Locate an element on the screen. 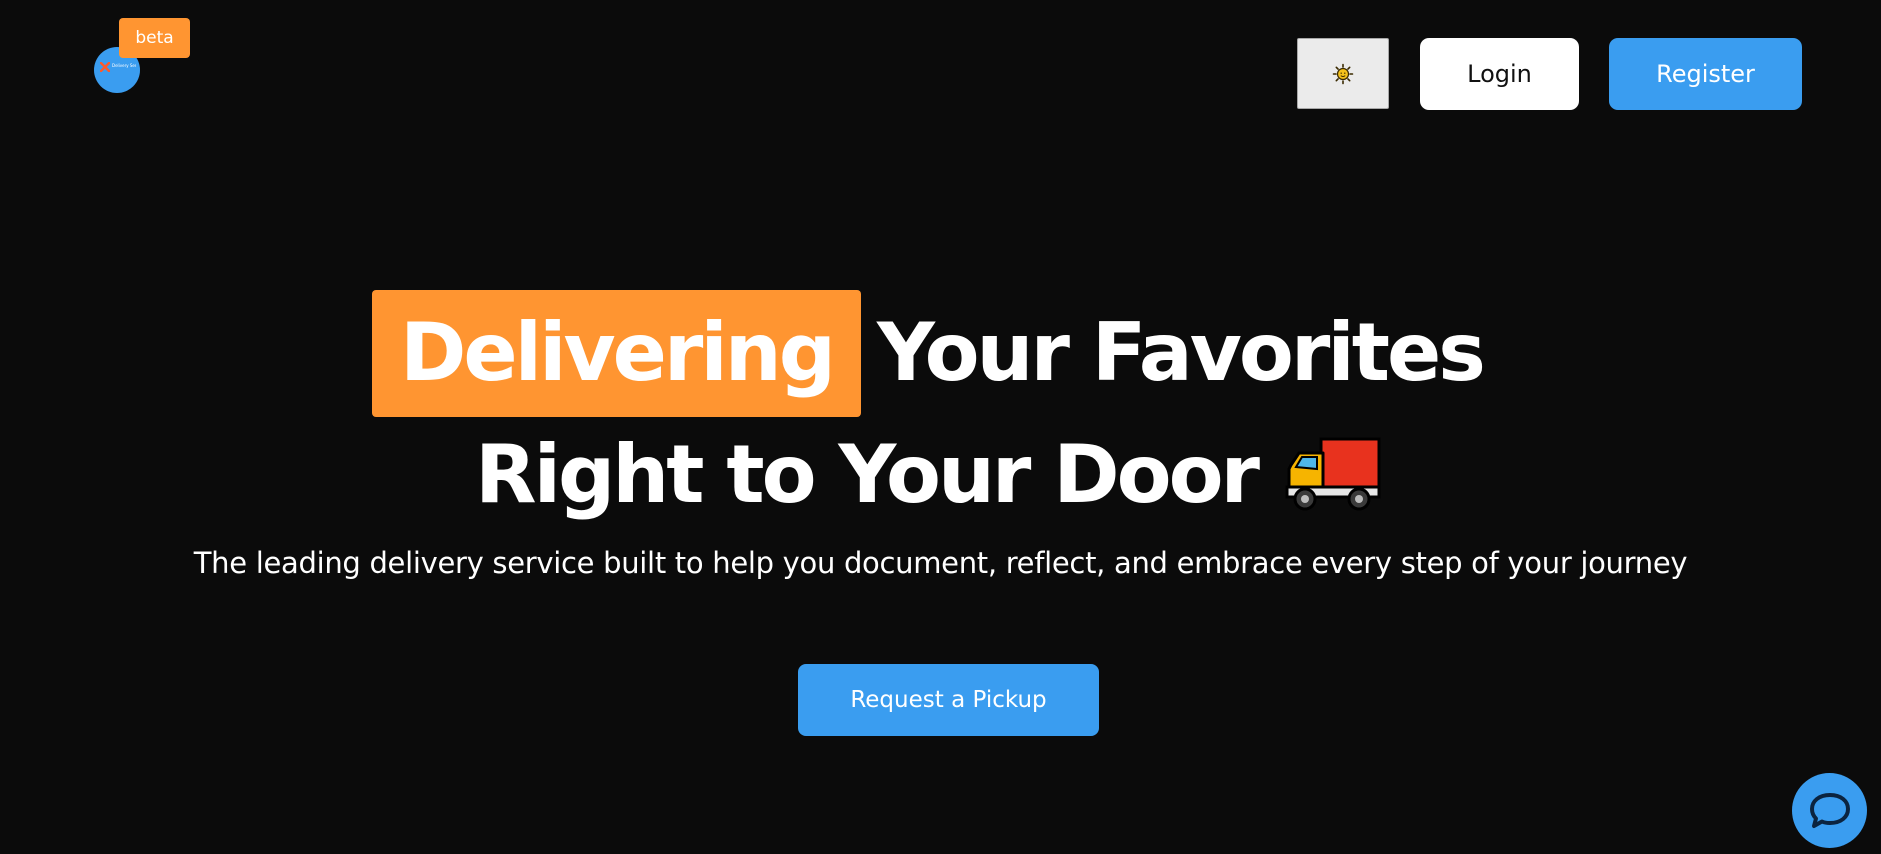  request-pickup-button: Request a Pickup is located at coordinates (948, 700).